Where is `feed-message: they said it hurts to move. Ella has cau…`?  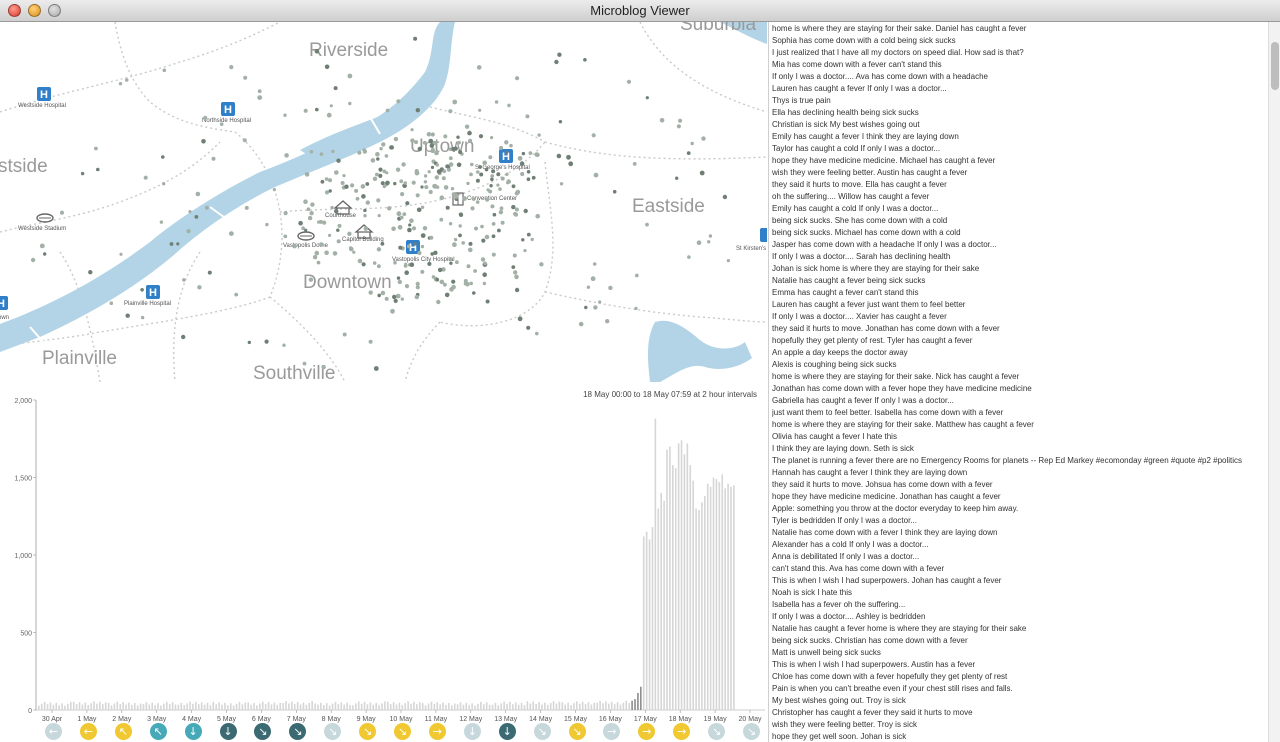
feed-message: they said it hurts to move. Ella has cau… is located at coordinates (1019, 185).